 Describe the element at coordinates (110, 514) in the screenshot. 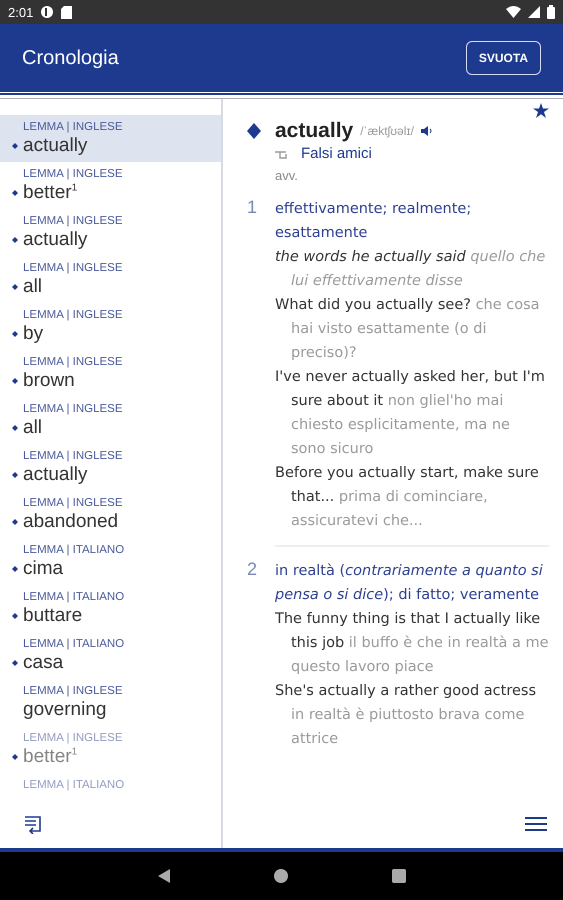

I see `history-item: LEMMA | INGLESE abandoned` at that location.